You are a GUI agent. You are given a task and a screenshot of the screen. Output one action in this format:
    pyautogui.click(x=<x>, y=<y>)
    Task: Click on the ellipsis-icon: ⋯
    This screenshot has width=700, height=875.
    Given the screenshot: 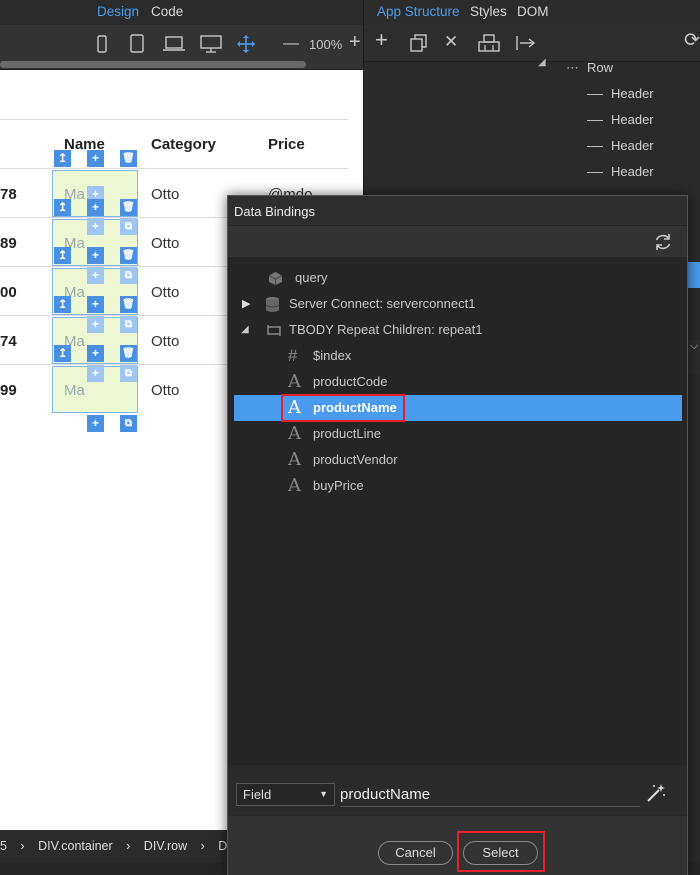 What is the action you would take?
    pyautogui.click(x=572, y=67)
    